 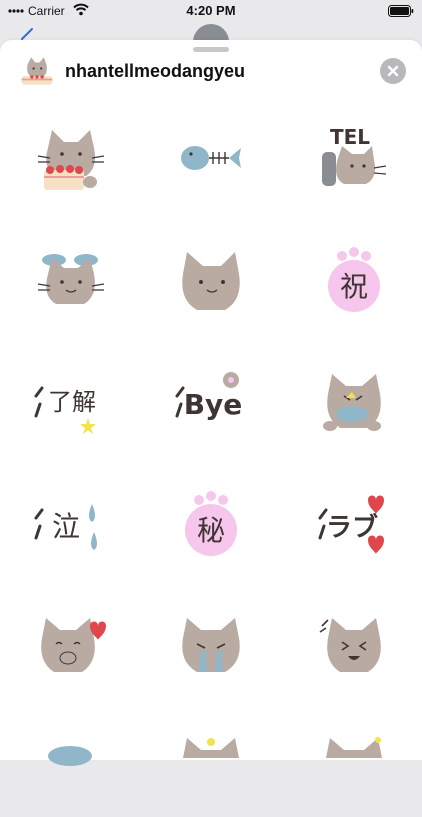 What do you see at coordinates (70, 282) in the screenshot?
I see `sticker-cat-with-fish-hat` at bounding box center [70, 282].